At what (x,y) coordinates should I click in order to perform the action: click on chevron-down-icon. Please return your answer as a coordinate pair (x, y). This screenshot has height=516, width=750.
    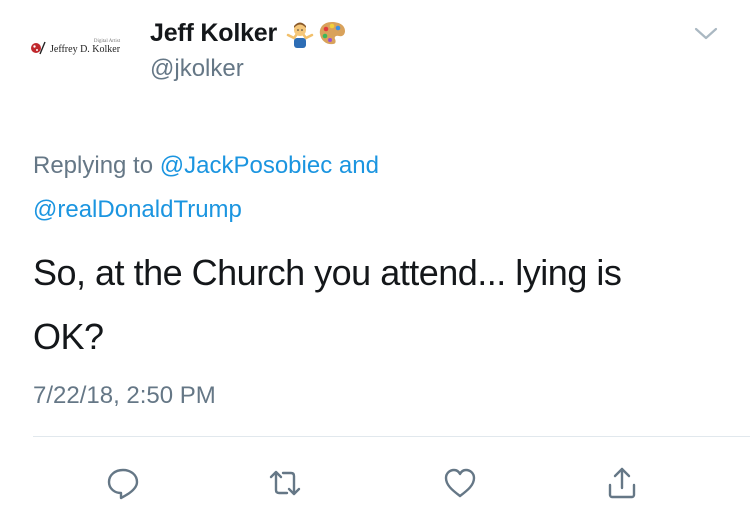
    Looking at the image, I should click on (706, 33).